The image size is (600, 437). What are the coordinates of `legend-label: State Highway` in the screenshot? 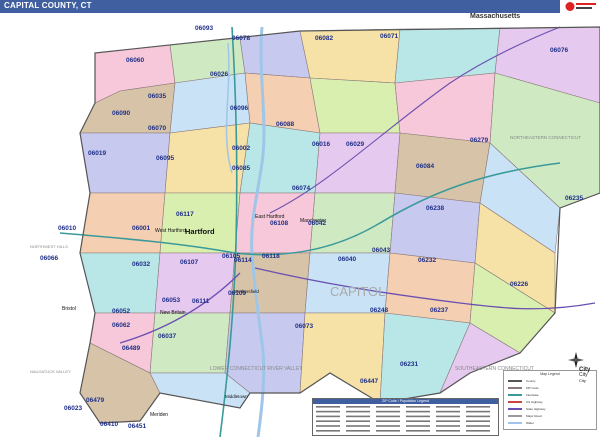 It's located at (536, 409).